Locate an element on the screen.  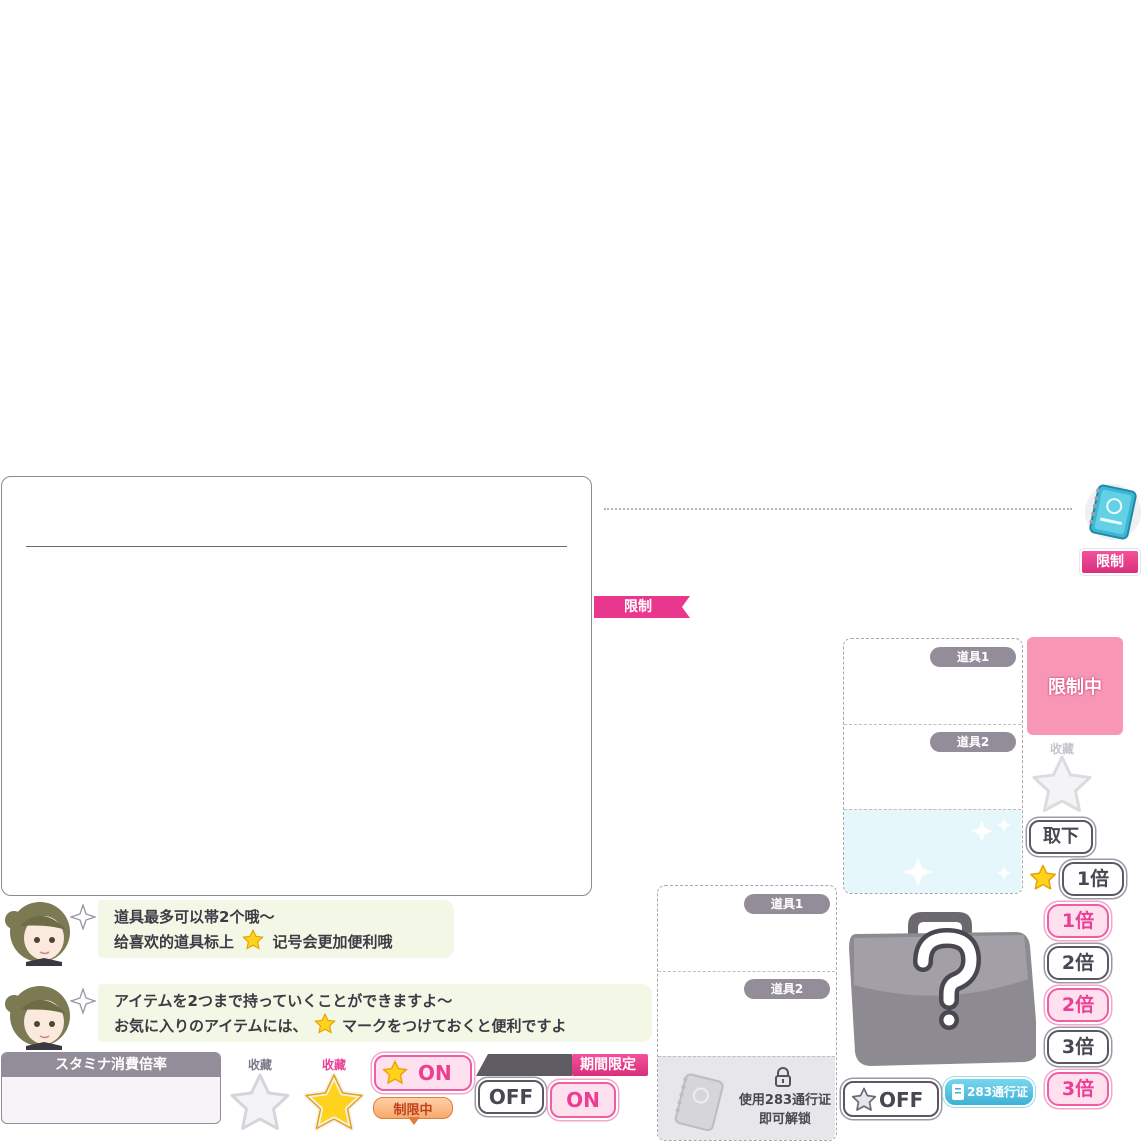
notebook-icon is located at coordinates (1113, 513).